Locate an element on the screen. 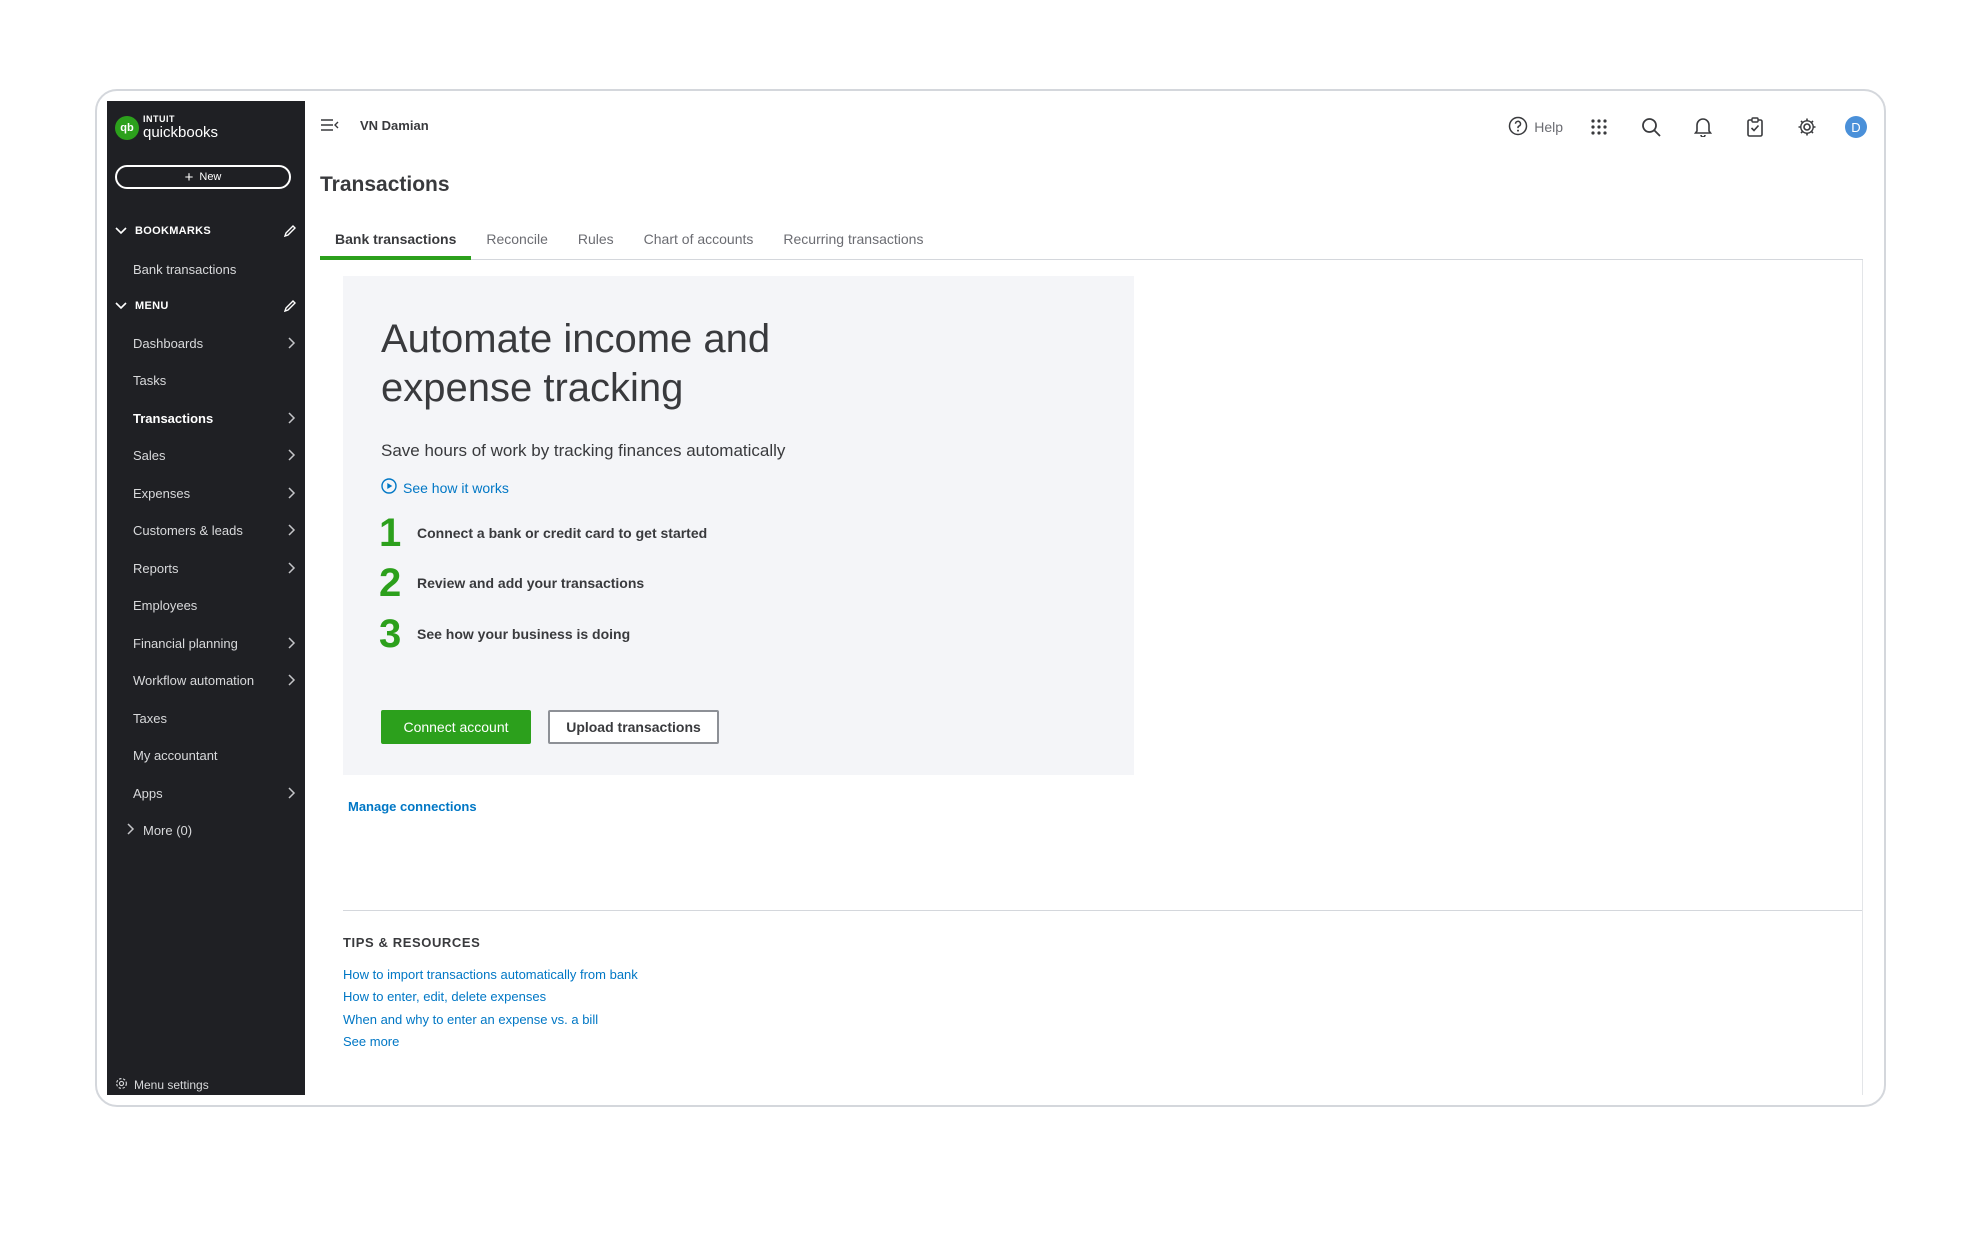  app-grid-icon is located at coordinates (1599, 127).